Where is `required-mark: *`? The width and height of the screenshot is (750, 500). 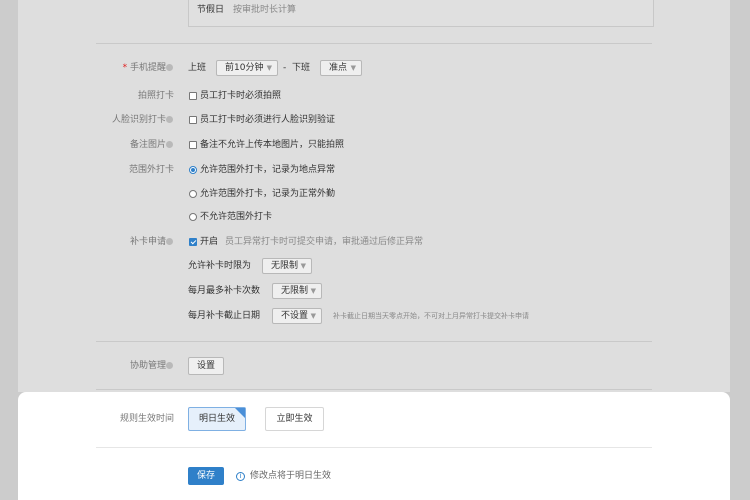 required-mark: * is located at coordinates (125, 68).